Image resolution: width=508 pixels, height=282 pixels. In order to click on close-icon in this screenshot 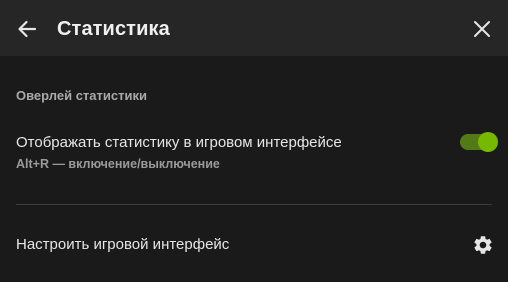, I will do `click(482, 29)`.